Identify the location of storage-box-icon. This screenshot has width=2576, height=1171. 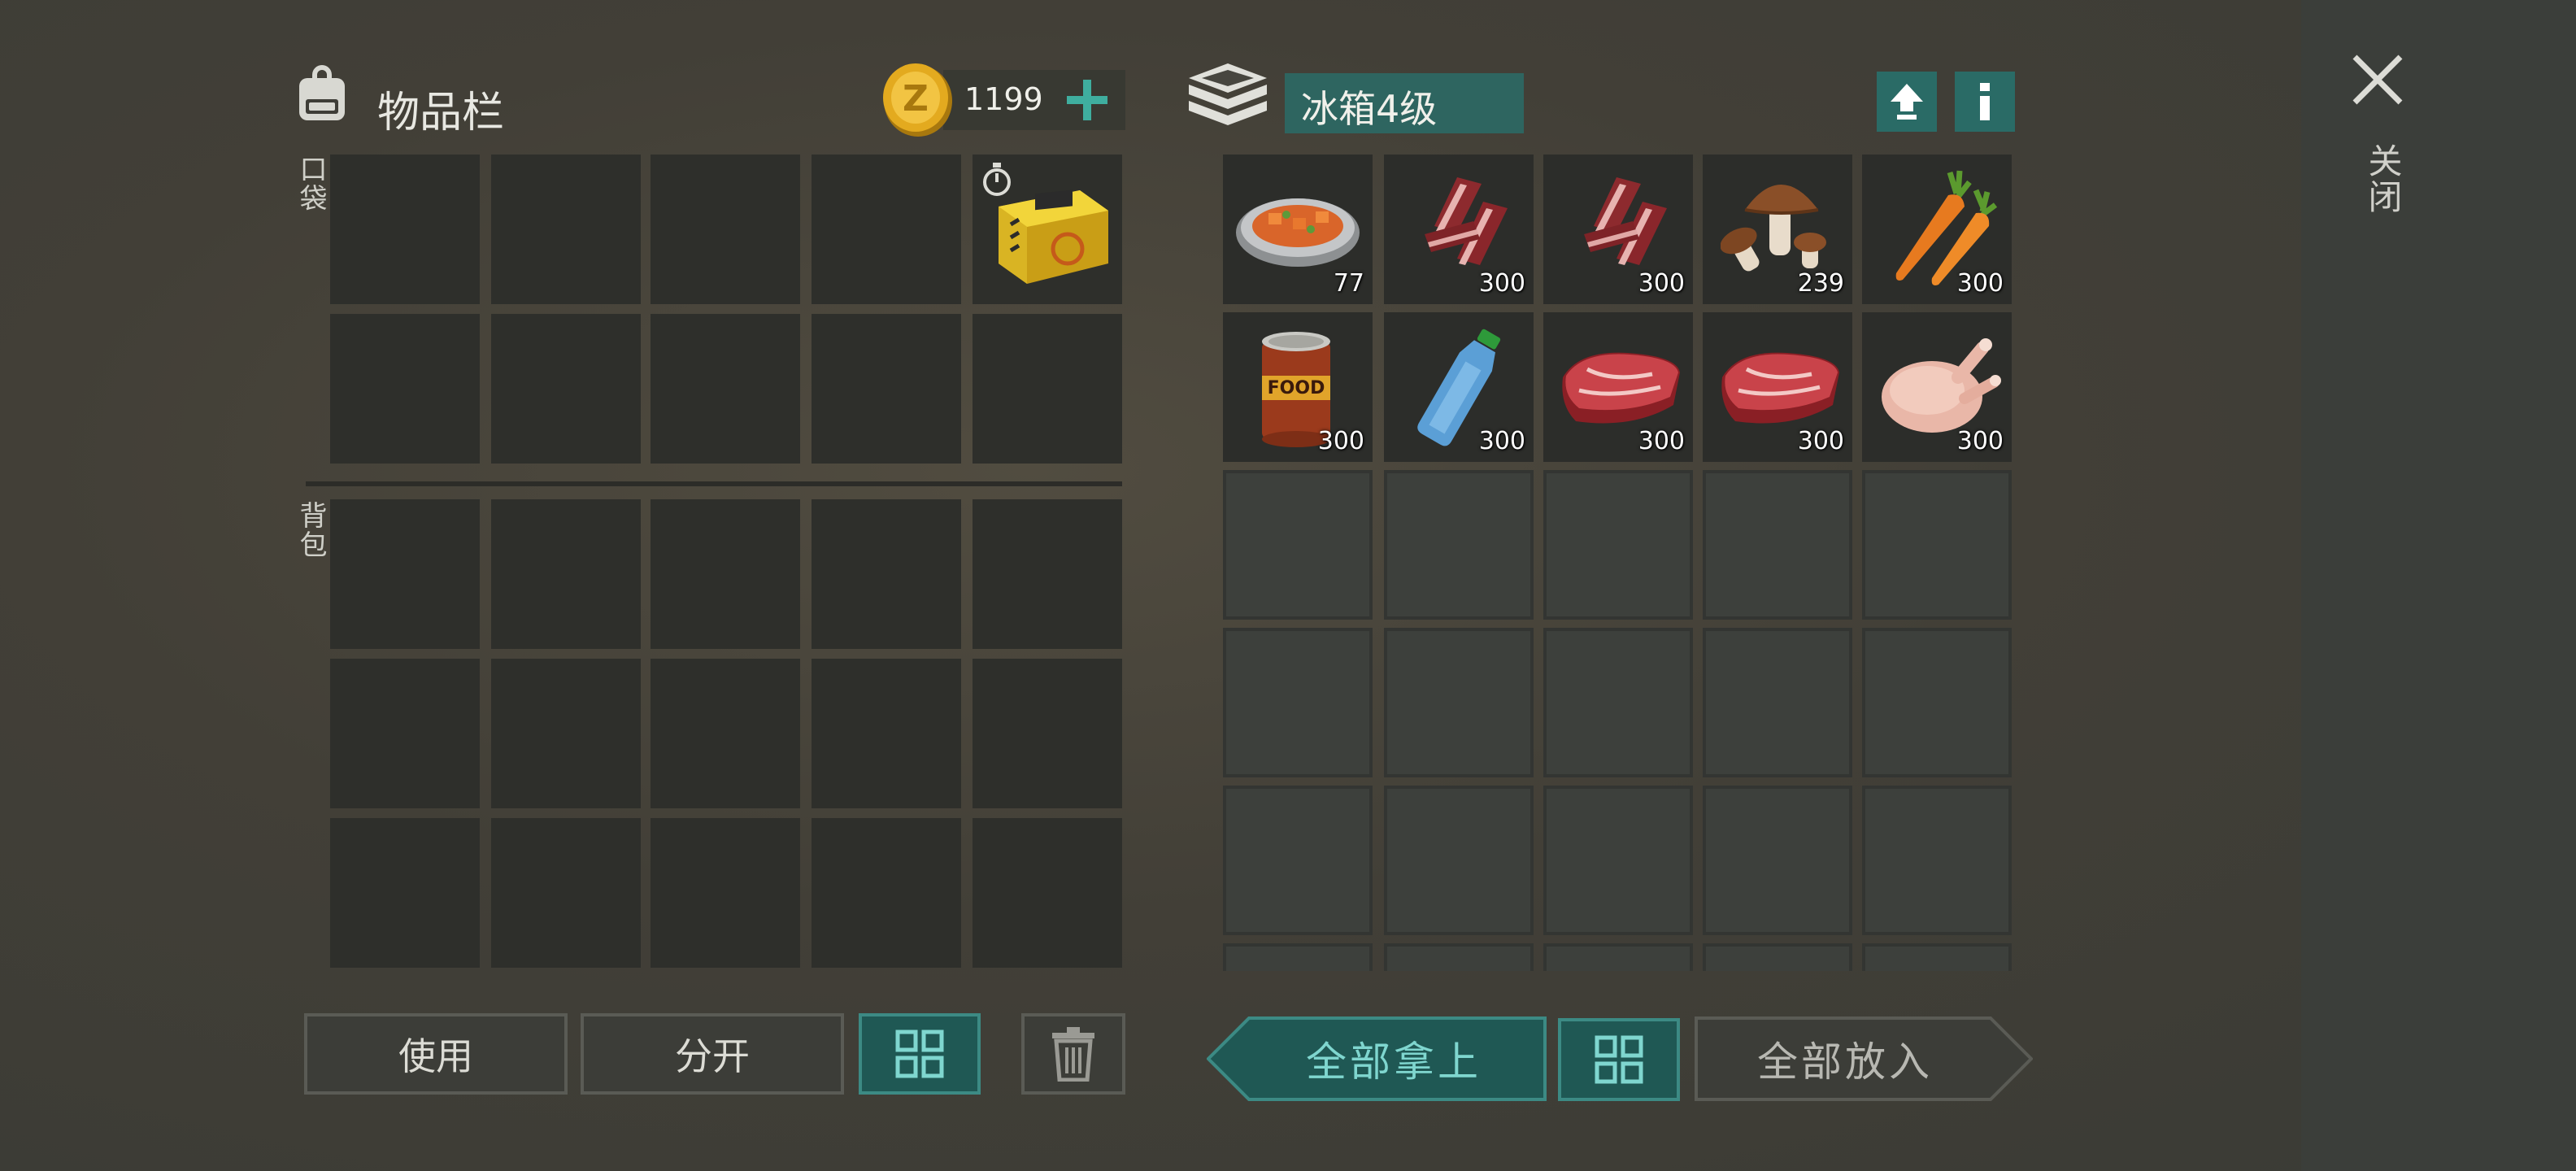
(1228, 94).